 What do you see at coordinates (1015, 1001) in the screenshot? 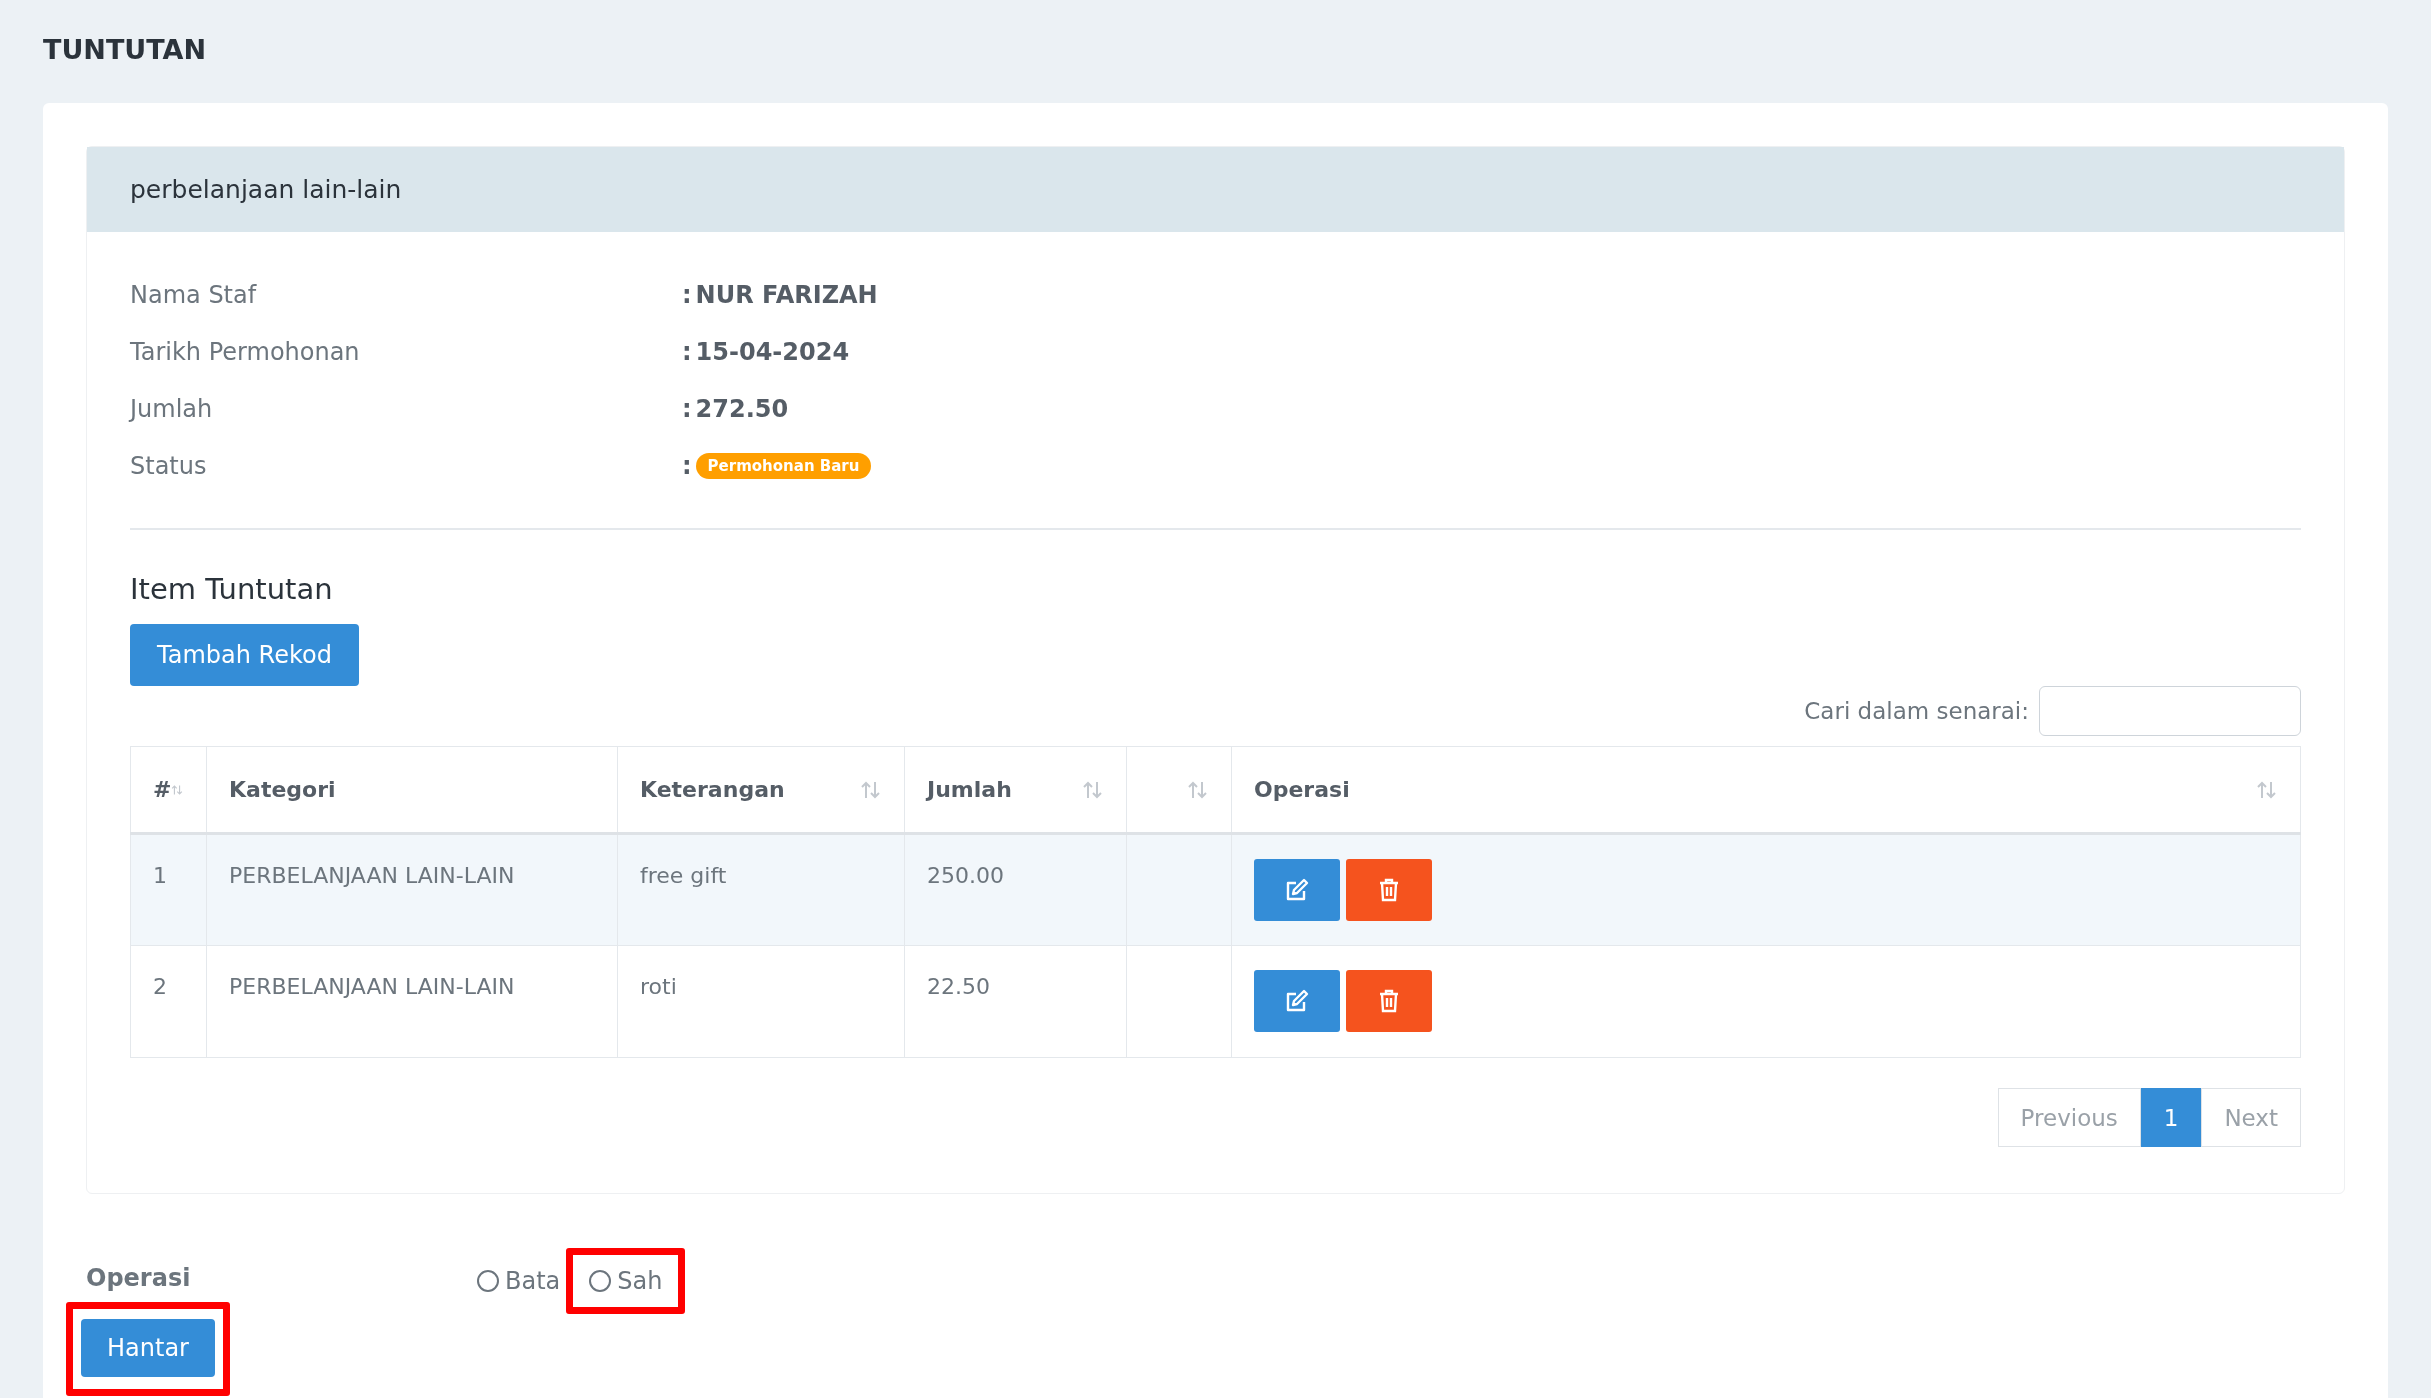
I see `table-cell: 22.50` at bounding box center [1015, 1001].